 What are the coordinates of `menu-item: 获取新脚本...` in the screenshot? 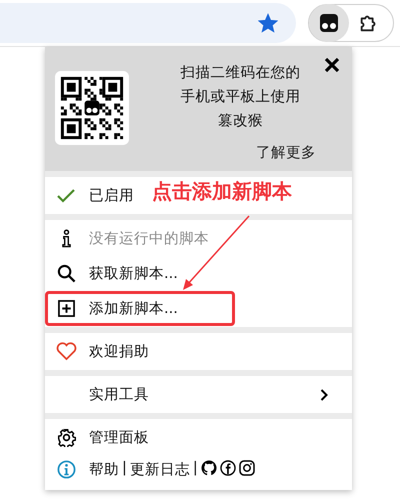 It's located at (116, 273).